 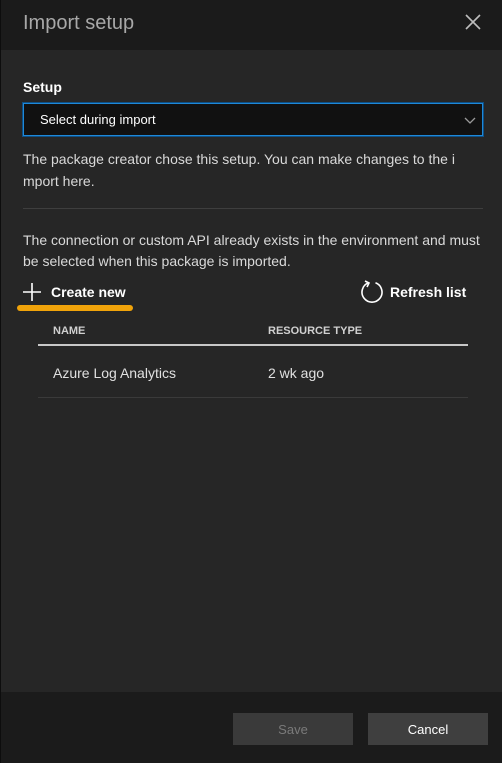 I want to click on refresh-icon, so click(x=372, y=291).